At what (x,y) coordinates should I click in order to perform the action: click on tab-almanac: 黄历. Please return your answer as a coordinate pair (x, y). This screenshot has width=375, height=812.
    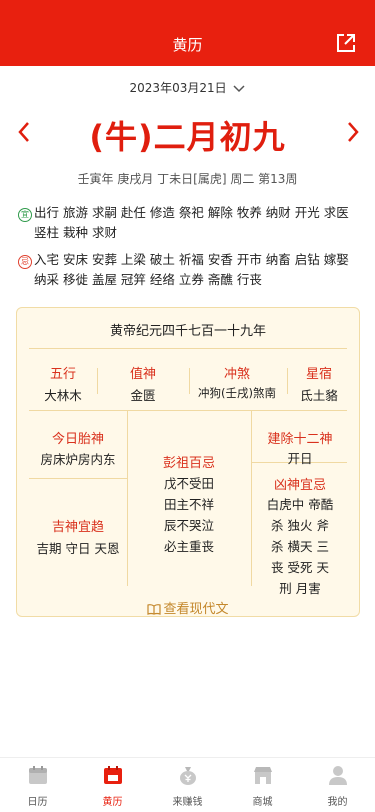
    Looking at the image, I should click on (112, 786).